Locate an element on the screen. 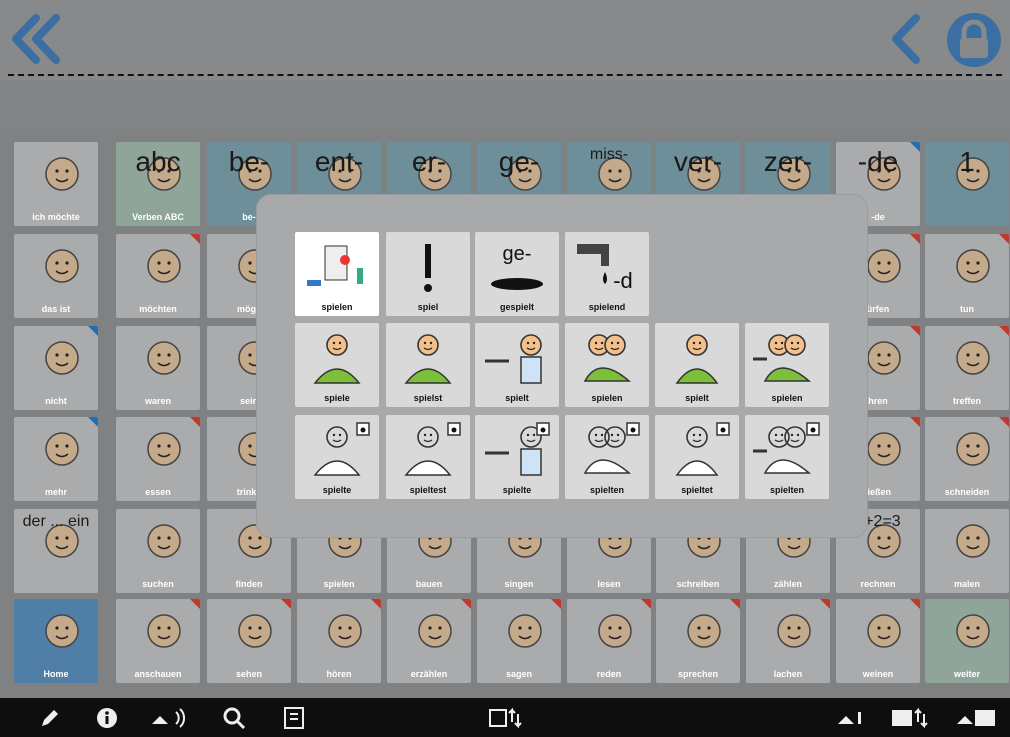 The width and height of the screenshot is (1010, 737). grid-cell: der ... ein is located at coordinates (56, 551).